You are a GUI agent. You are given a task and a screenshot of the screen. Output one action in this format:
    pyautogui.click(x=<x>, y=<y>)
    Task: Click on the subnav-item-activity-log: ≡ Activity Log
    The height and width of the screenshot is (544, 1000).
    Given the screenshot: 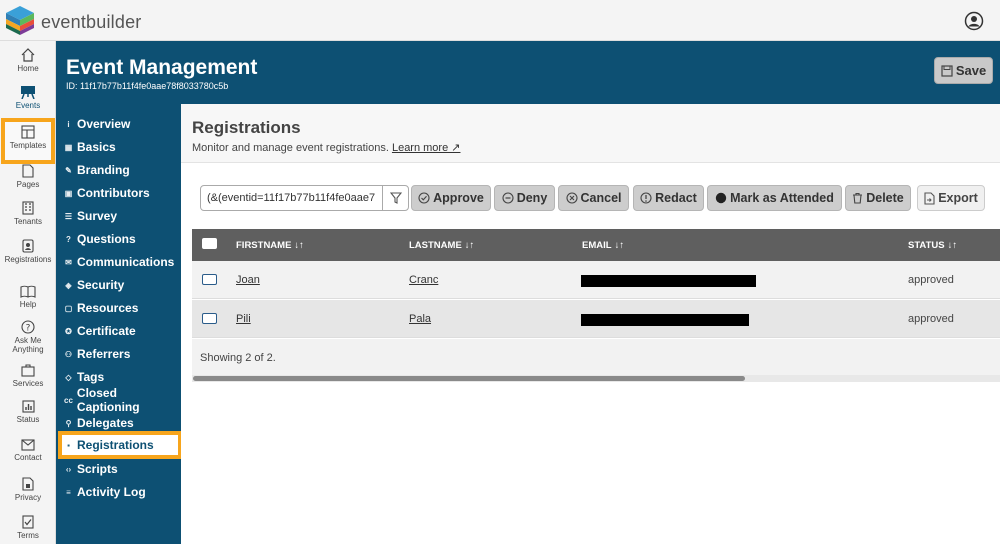 What is the action you would take?
    pyautogui.click(x=120, y=492)
    